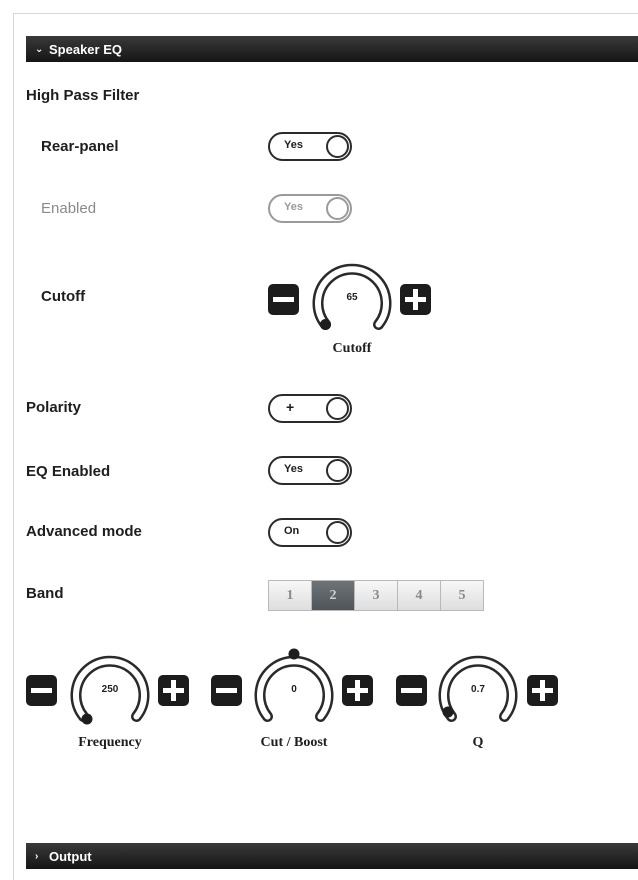 This screenshot has height=880, width=638. What do you see at coordinates (54, 407) in the screenshot?
I see `polarity-label: Polarity` at bounding box center [54, 407].